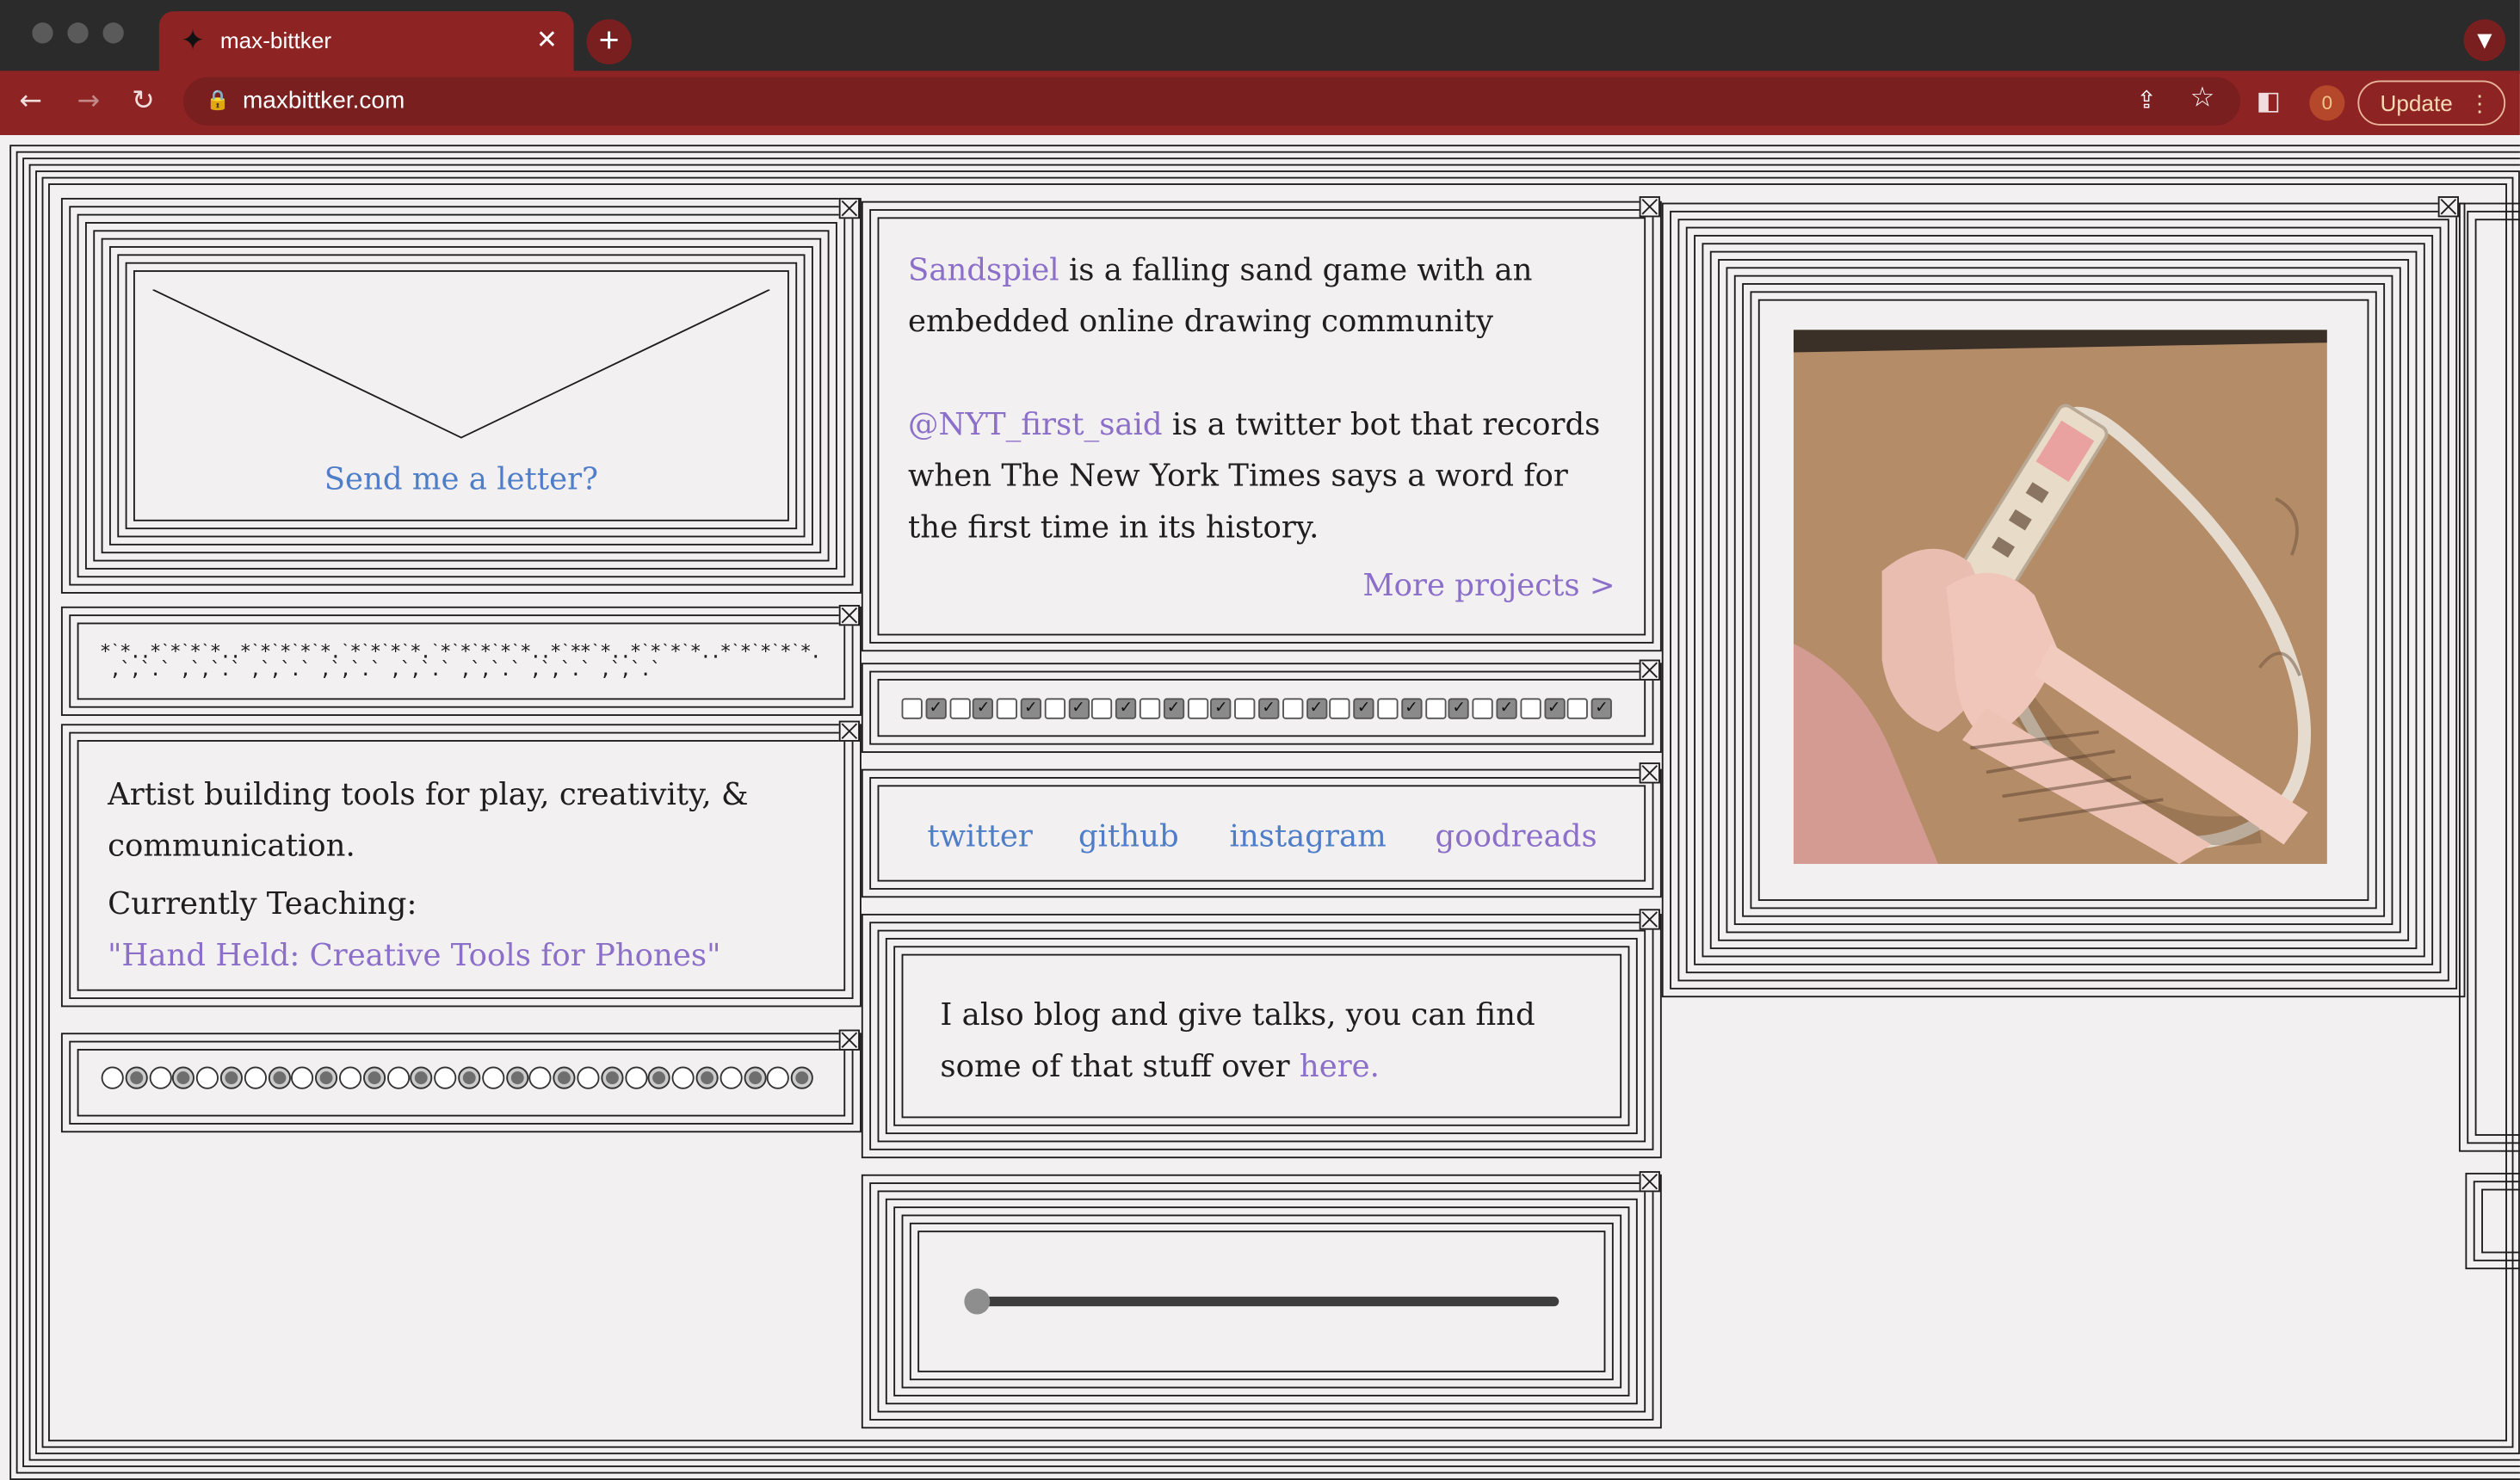 Image resolution: width=2520 pixels, height=1480 pixels. I want to click on back-arrow-icon: ←, so click(31, 101).